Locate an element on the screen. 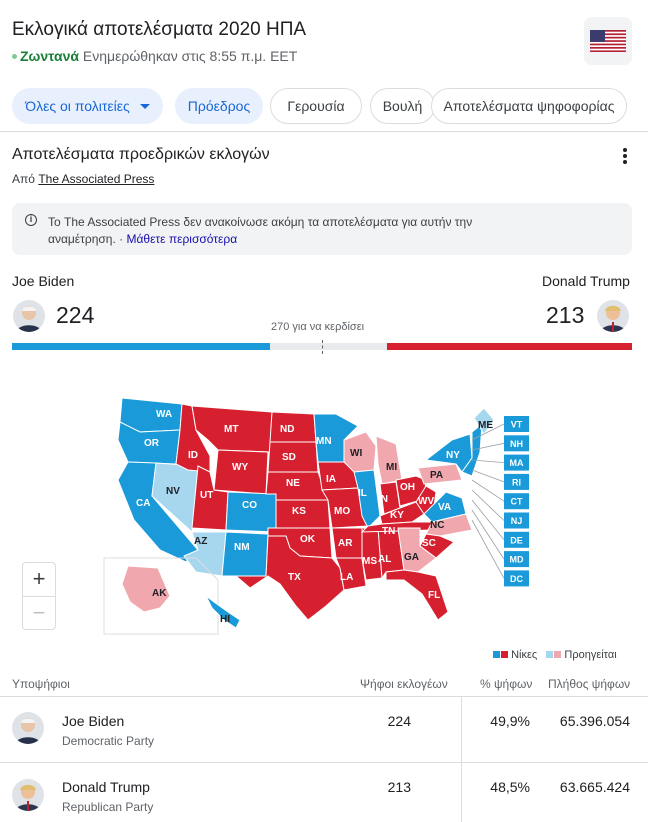 Image resolution: width=648 pixels, height=822 pixels. state-label-ky: KY is located at coordinates (397, 515).